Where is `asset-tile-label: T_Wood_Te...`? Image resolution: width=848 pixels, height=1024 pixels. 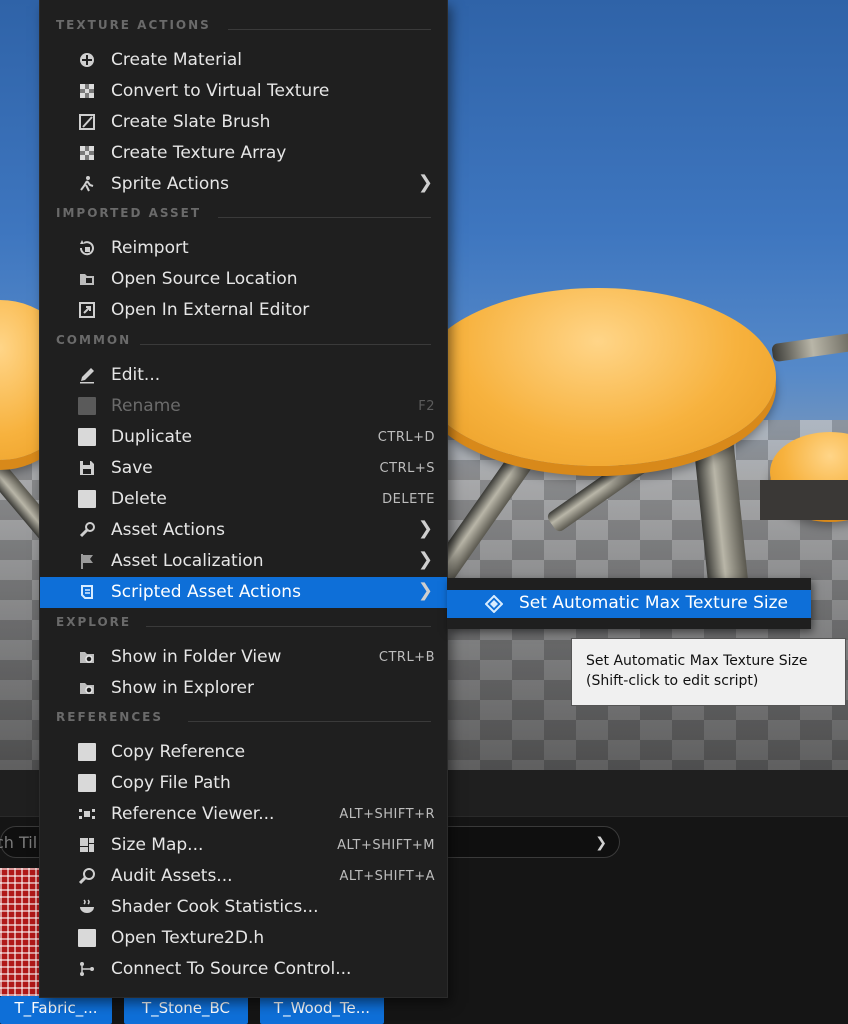
asset-tile-label: T_Wood_Te... is located at coordinates (322, 1010).